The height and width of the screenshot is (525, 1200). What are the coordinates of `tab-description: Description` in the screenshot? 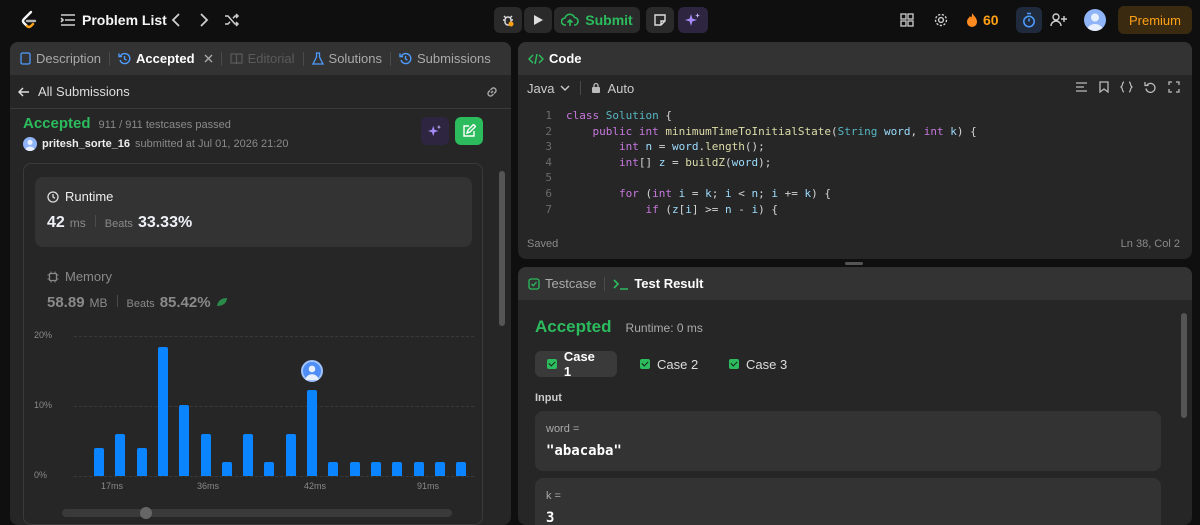 It's located at (59, 58).